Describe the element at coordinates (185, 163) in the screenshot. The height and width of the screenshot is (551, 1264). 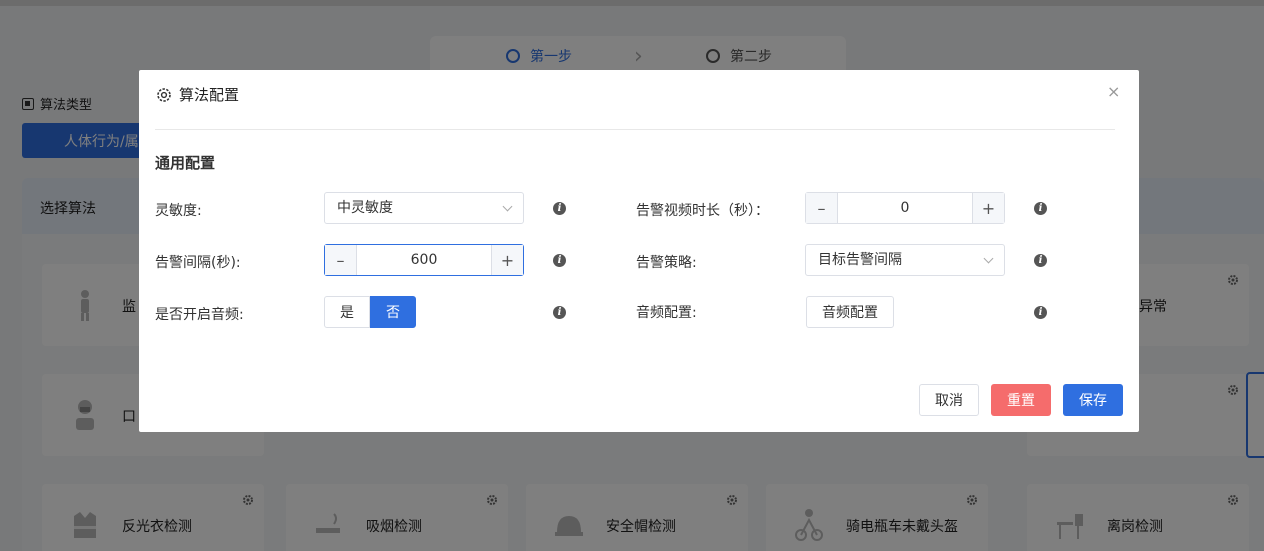
I see `section-title: 通用配置` at that location.